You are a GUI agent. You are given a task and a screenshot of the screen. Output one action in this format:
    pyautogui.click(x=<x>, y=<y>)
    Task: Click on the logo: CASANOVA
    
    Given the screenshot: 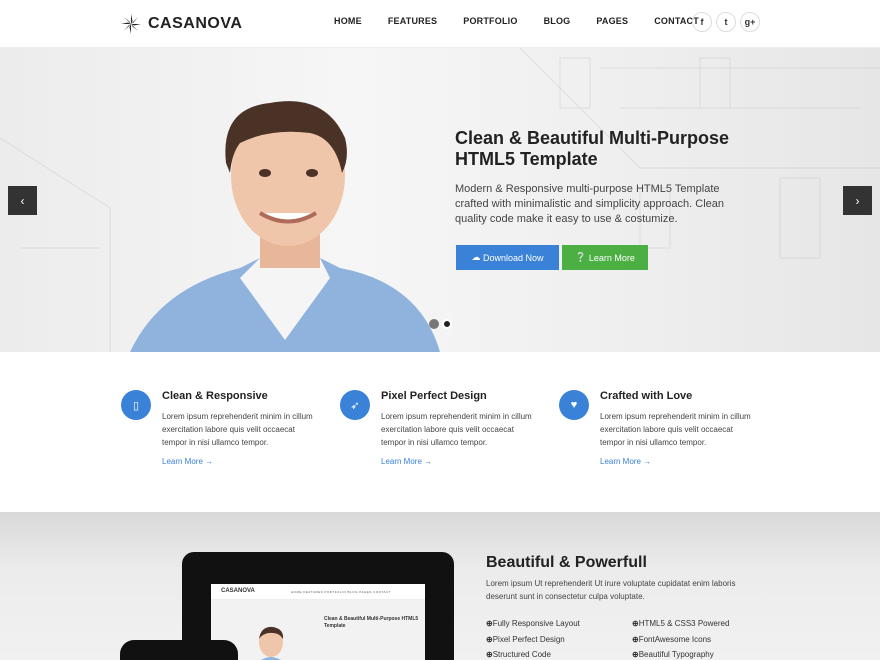 What is the action you would take?
    pyautogui.click(x=181, y=24)
    